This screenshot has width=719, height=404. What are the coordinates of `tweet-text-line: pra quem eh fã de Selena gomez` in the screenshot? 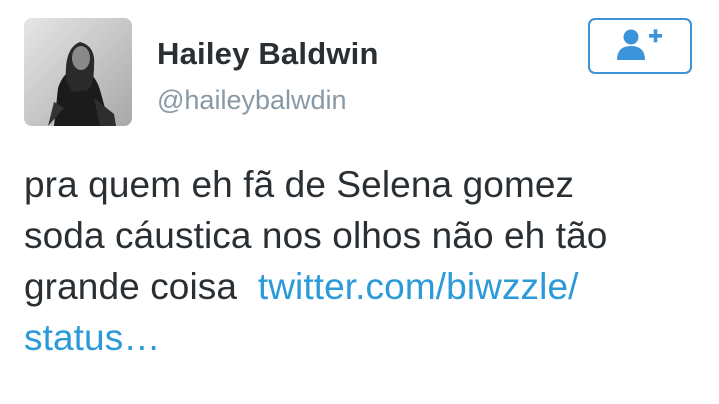 It's located at (299, 184).